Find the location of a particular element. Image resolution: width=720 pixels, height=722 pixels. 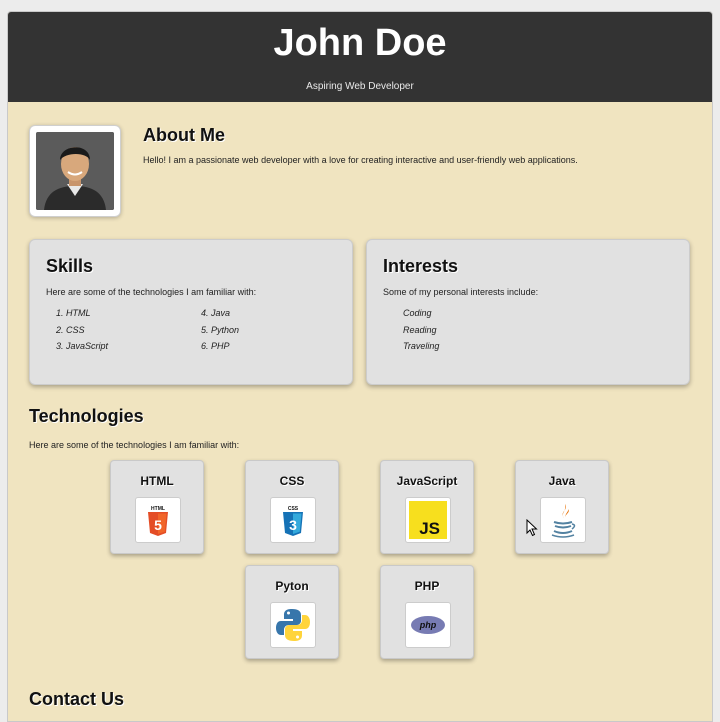

python-icon is located at coordinates (293, 625).